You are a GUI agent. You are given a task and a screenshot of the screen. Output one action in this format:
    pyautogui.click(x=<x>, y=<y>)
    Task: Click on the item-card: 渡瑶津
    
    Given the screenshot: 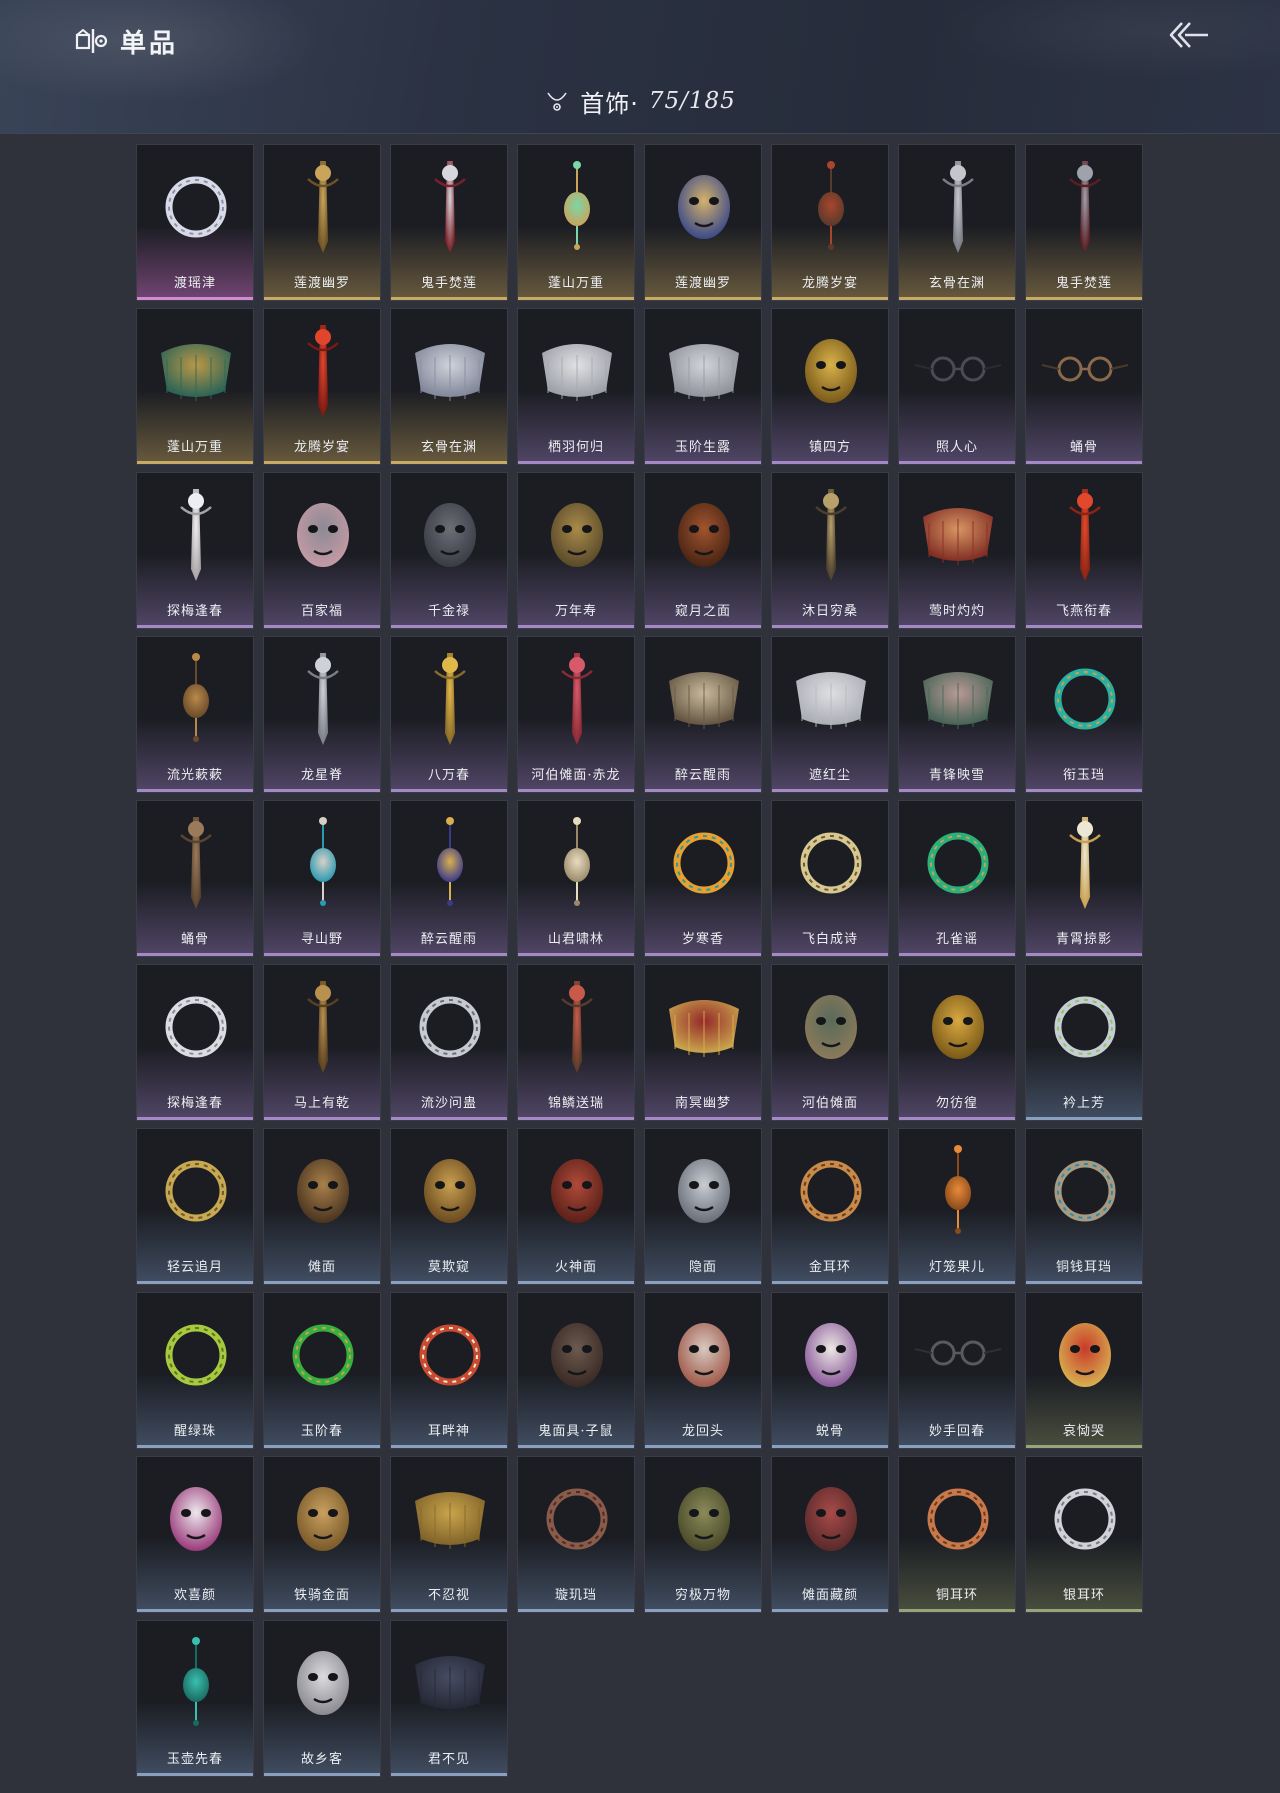 What is the action you would take?
    pyautogui.click(x=195, y=222)
    